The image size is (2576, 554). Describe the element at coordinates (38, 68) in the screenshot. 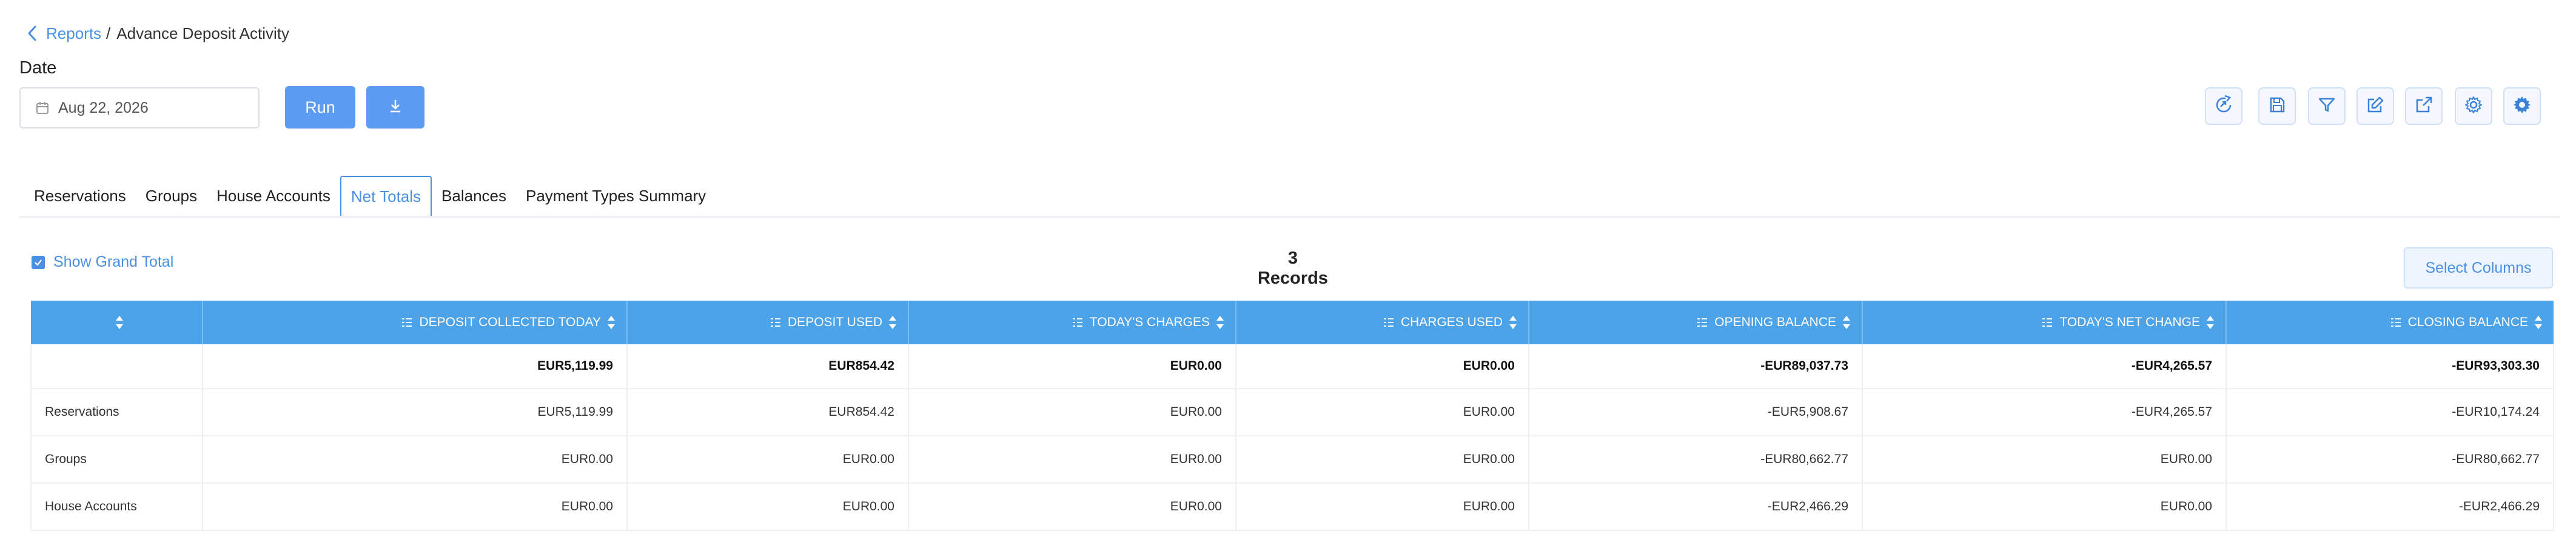

I see `date-label: Date` at that location.